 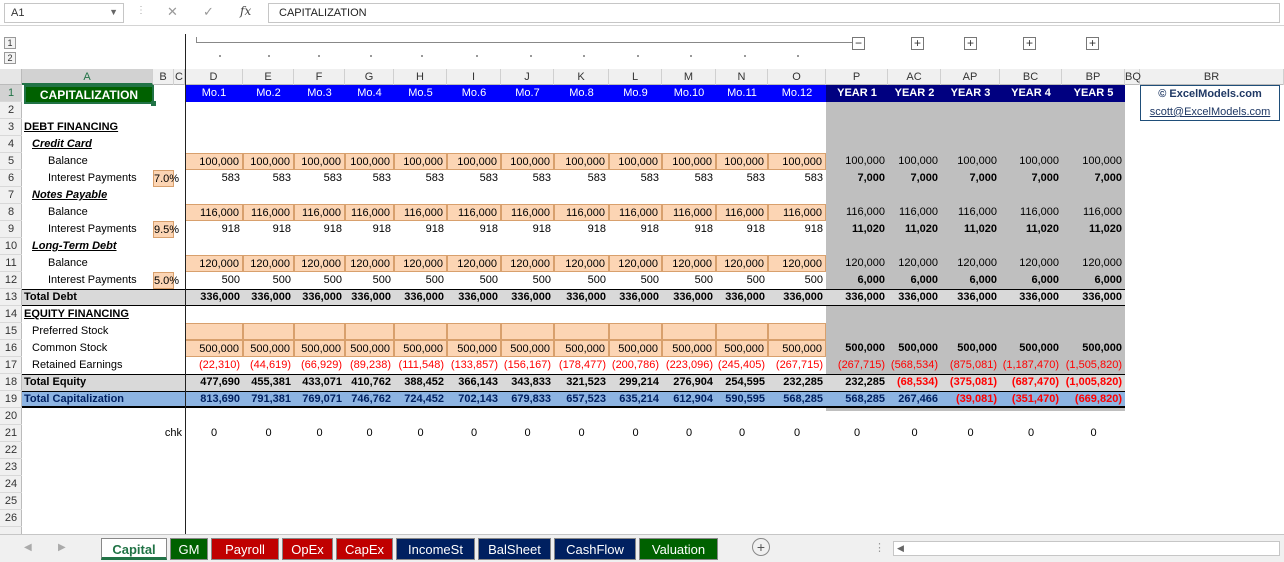 What do you see at coordinates (1093, 77) in the screenshot?
I see `column-header-bp: BP` at bounding box center [1093, 77].